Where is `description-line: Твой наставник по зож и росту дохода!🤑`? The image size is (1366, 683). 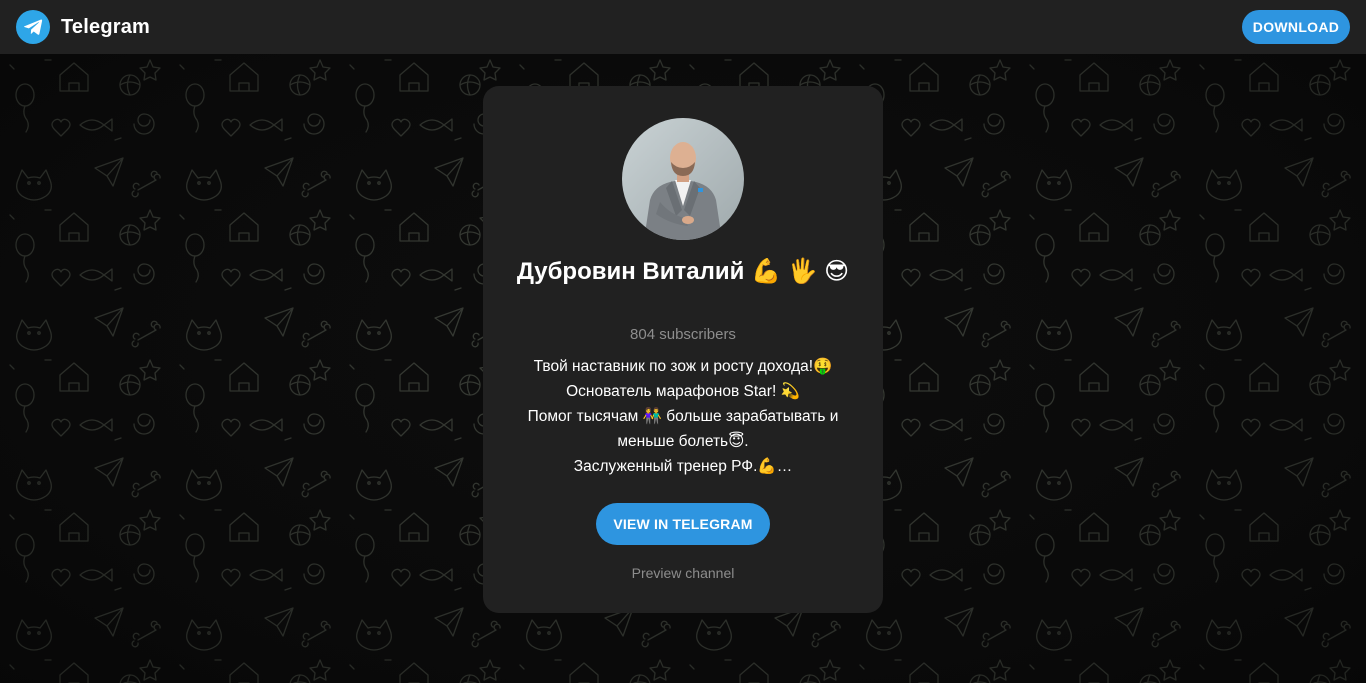
description-line: Твой наставник по зож и росту дохода!🤑 is located at coordinates (683, 366).